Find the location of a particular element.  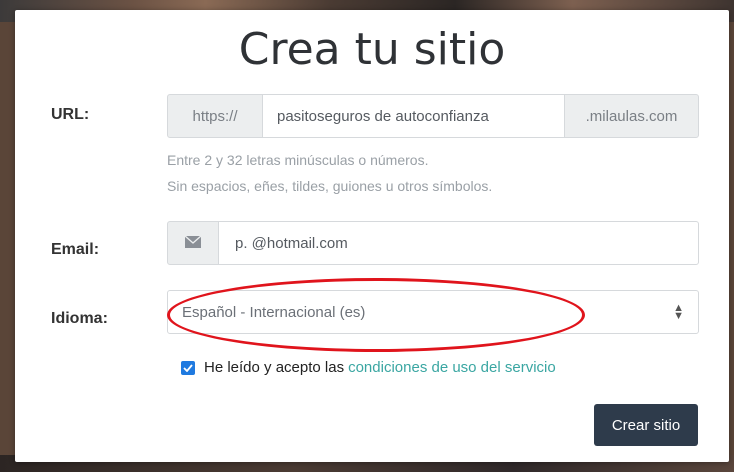

checkmark-icon is located at coordinates (188, 367).